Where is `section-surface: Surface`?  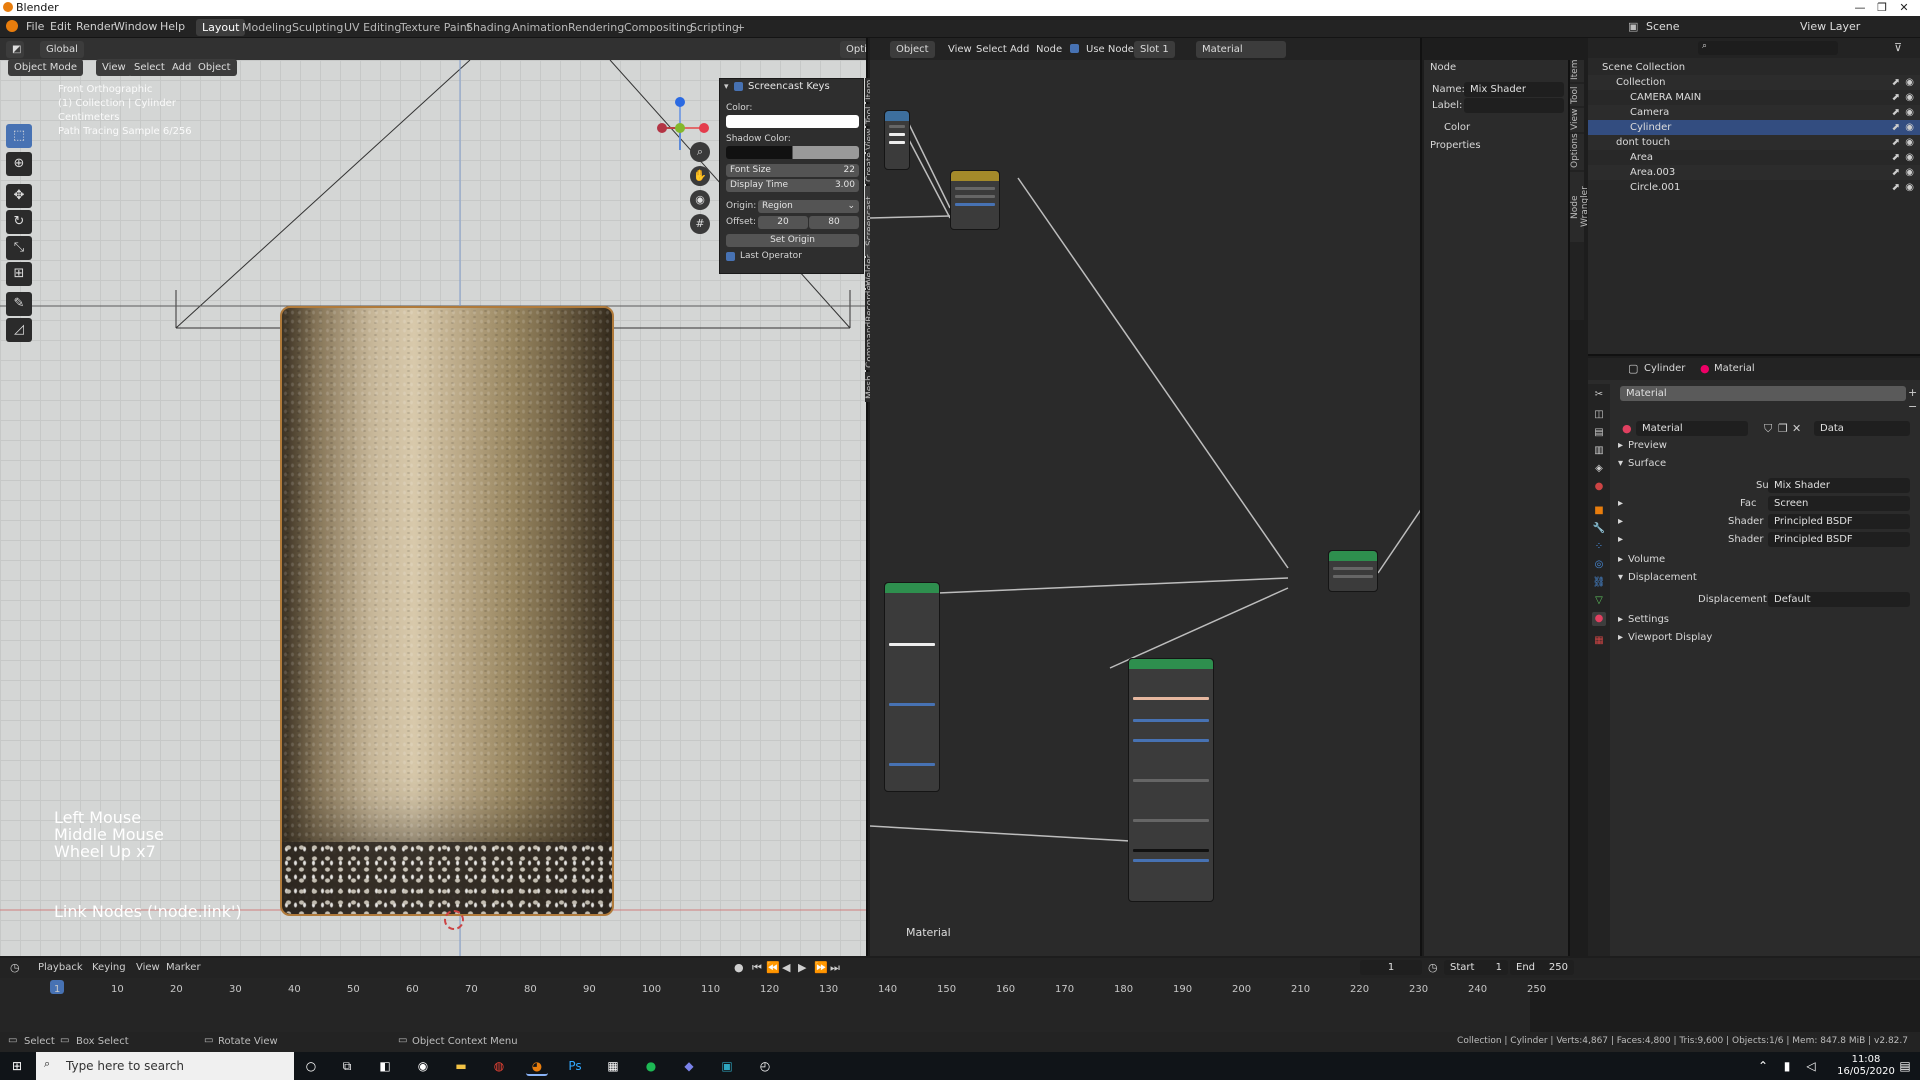
section-surface: Surface is located at coordinates (1647, 463).